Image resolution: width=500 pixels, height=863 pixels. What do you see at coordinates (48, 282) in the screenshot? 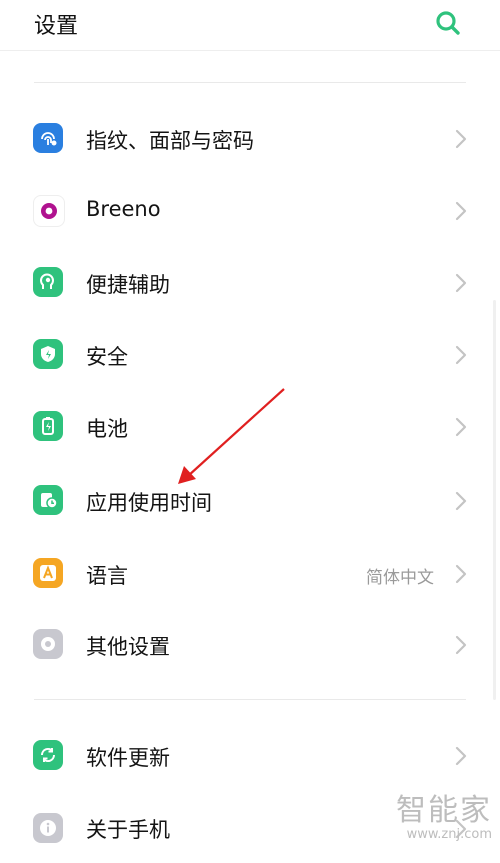
I see `accessibility-icon` at bounding box center [48, 282].